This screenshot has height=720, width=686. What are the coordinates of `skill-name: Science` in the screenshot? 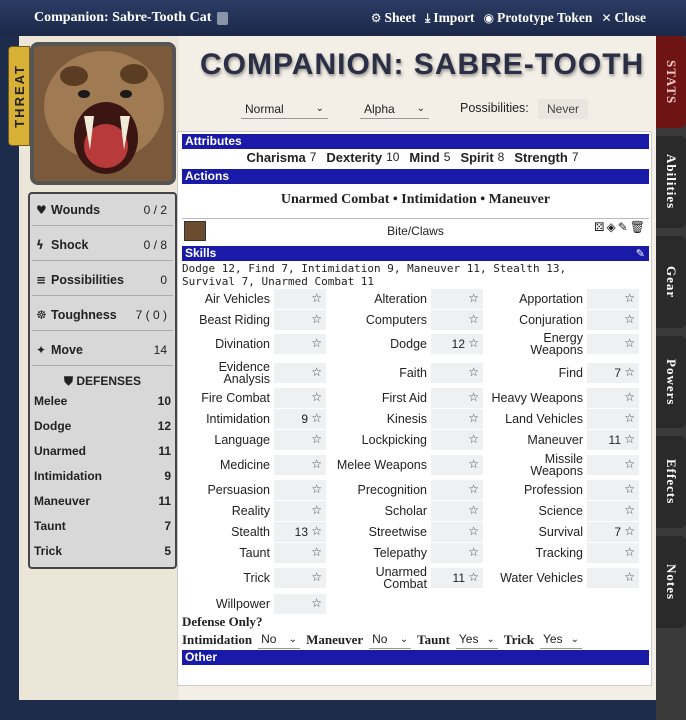 It's located at (539, 511).